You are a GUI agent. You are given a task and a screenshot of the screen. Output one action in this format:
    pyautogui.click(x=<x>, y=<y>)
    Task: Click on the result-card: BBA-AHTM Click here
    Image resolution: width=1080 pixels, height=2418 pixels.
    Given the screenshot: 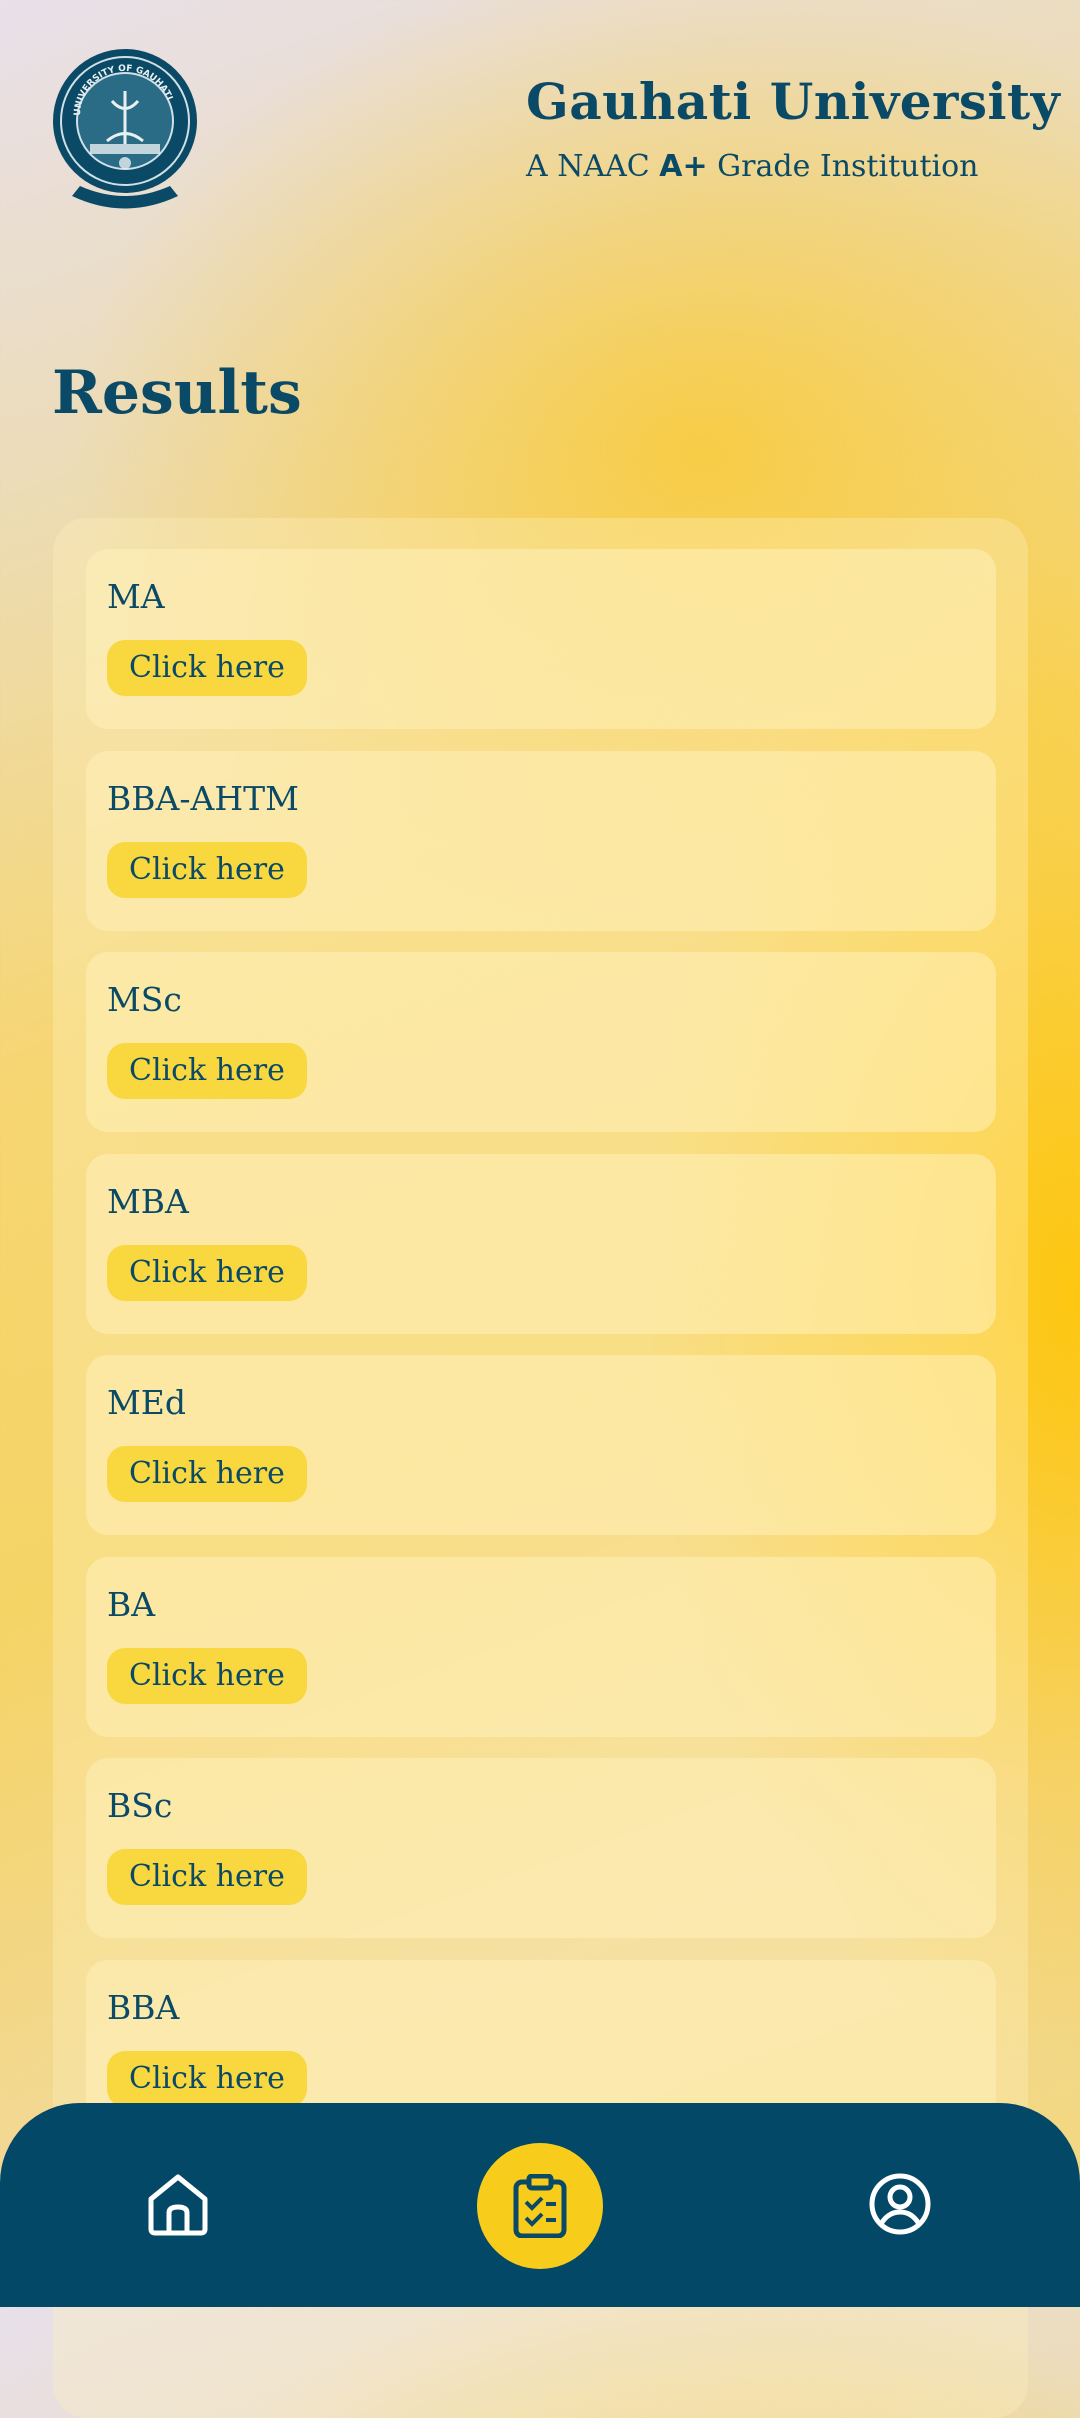 What is the action you would take?
    pyautogui.click(x=541, y=841)
    